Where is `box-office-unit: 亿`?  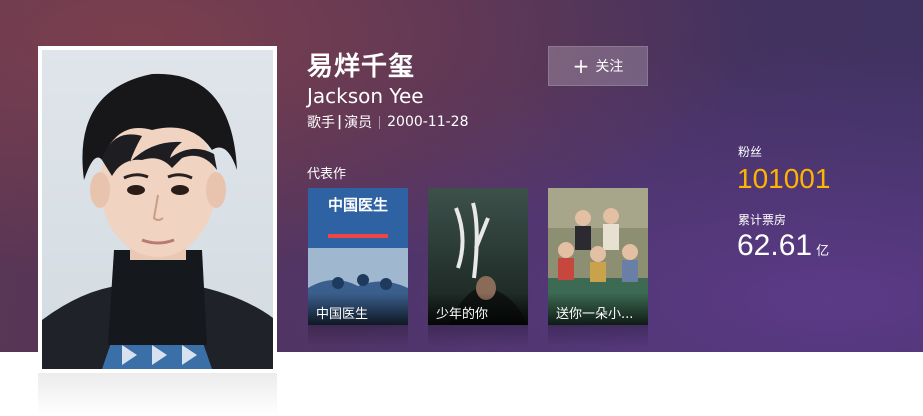
box-office-unit: 亿 is located at coordinates (823, 250).